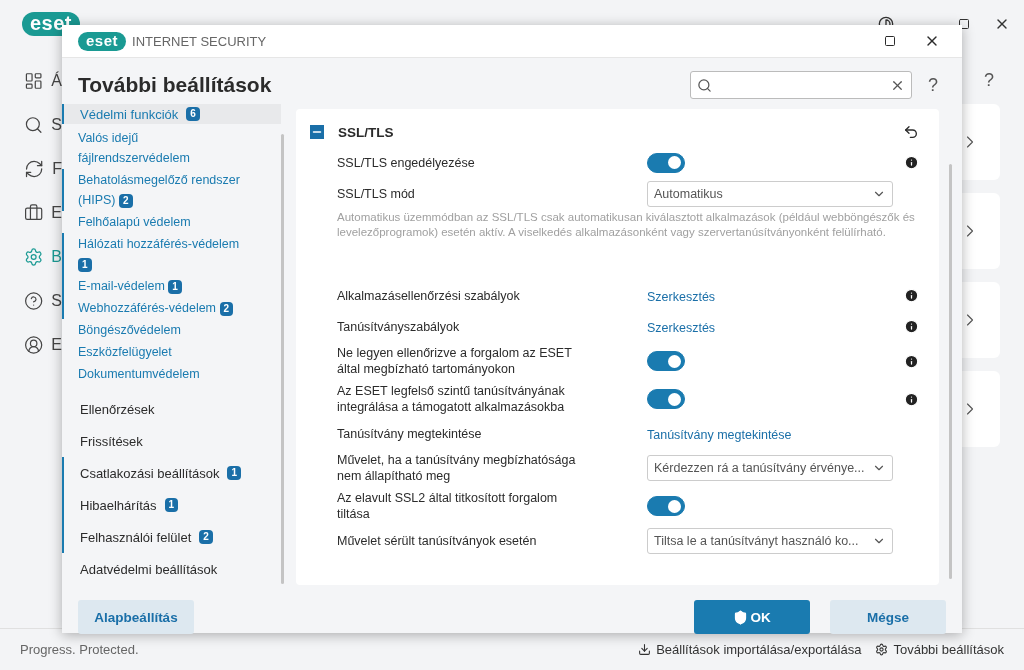  What do you see at coordinates (43, 81) in the screenshot?
I see `nav-item: Á` at bounding box center [43, 81].